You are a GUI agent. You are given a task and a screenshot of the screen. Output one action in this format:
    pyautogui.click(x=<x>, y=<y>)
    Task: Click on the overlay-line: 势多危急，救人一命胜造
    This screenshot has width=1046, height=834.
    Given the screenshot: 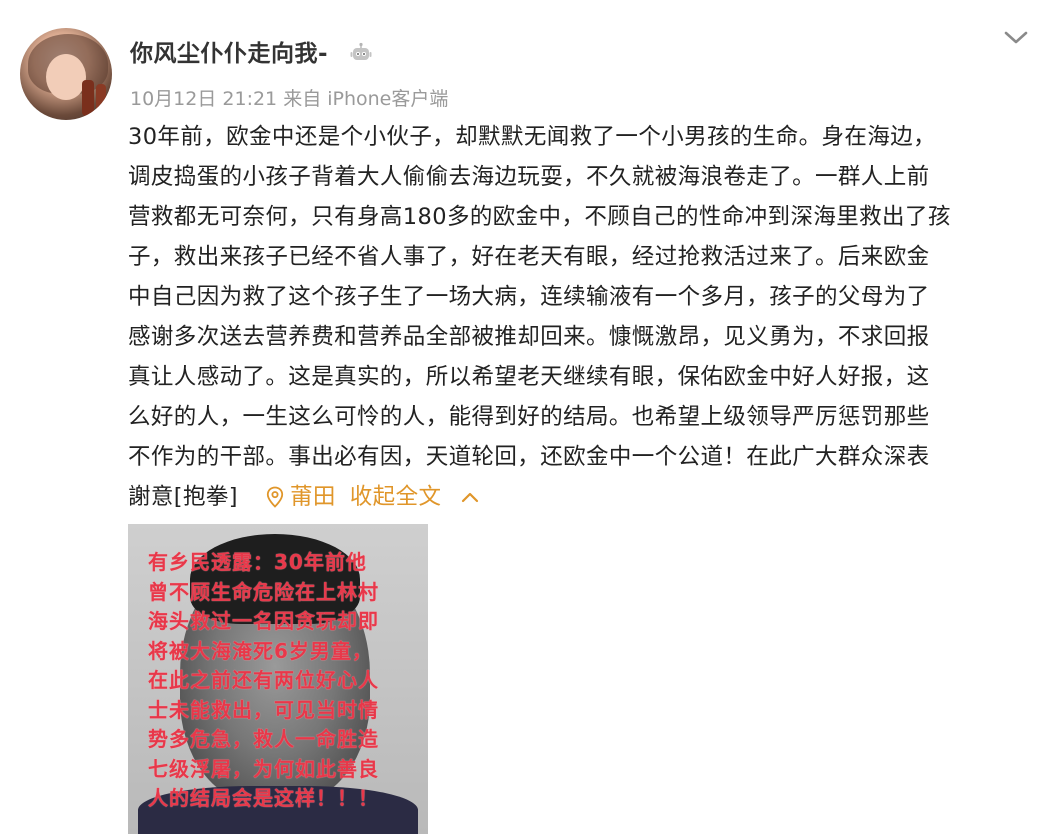 What is the action you would take?
    pyautogui.click(x=263, y=739)
    